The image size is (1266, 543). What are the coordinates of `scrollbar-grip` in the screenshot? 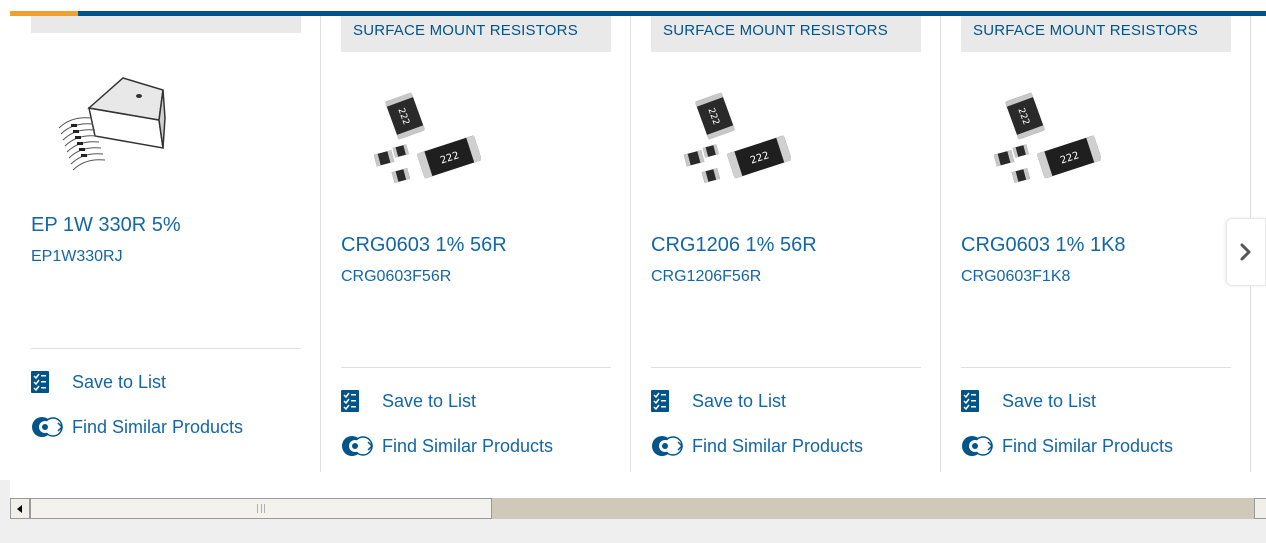 It's located at (261, 508).